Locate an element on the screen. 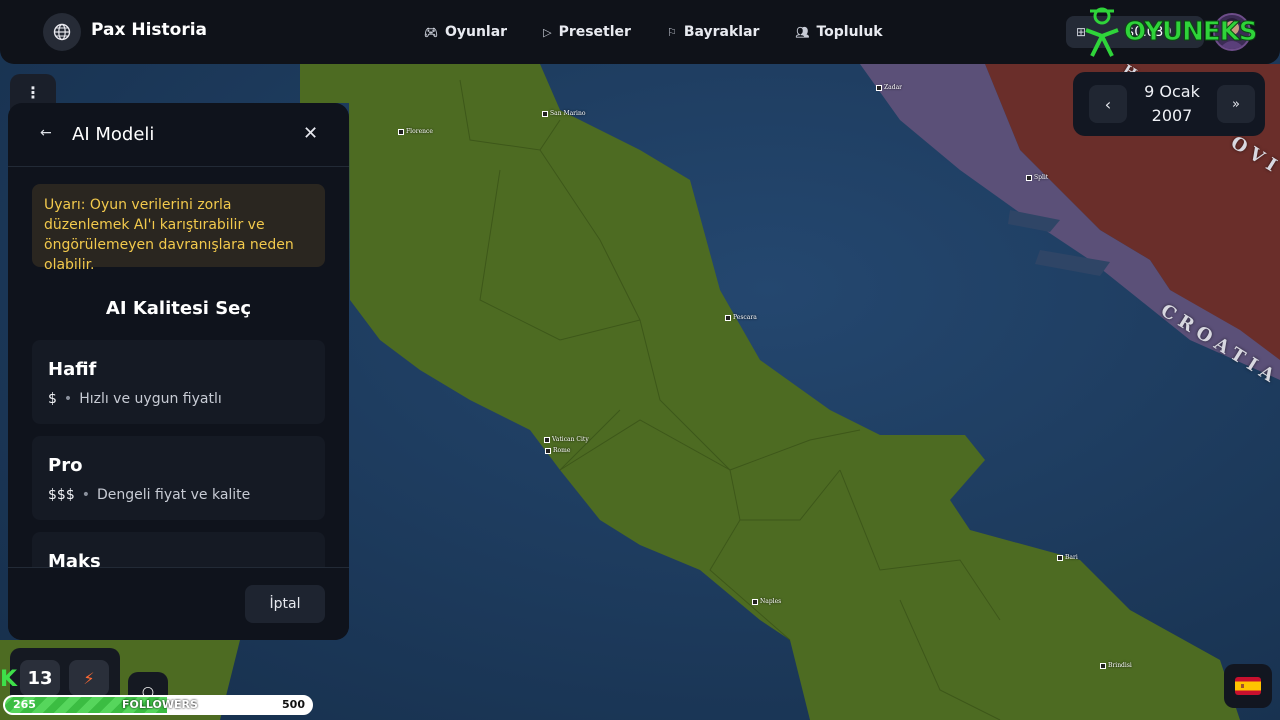 This screenshot has width=1280, height=720. city-naples: Naples is located at coordinates (766, 601).